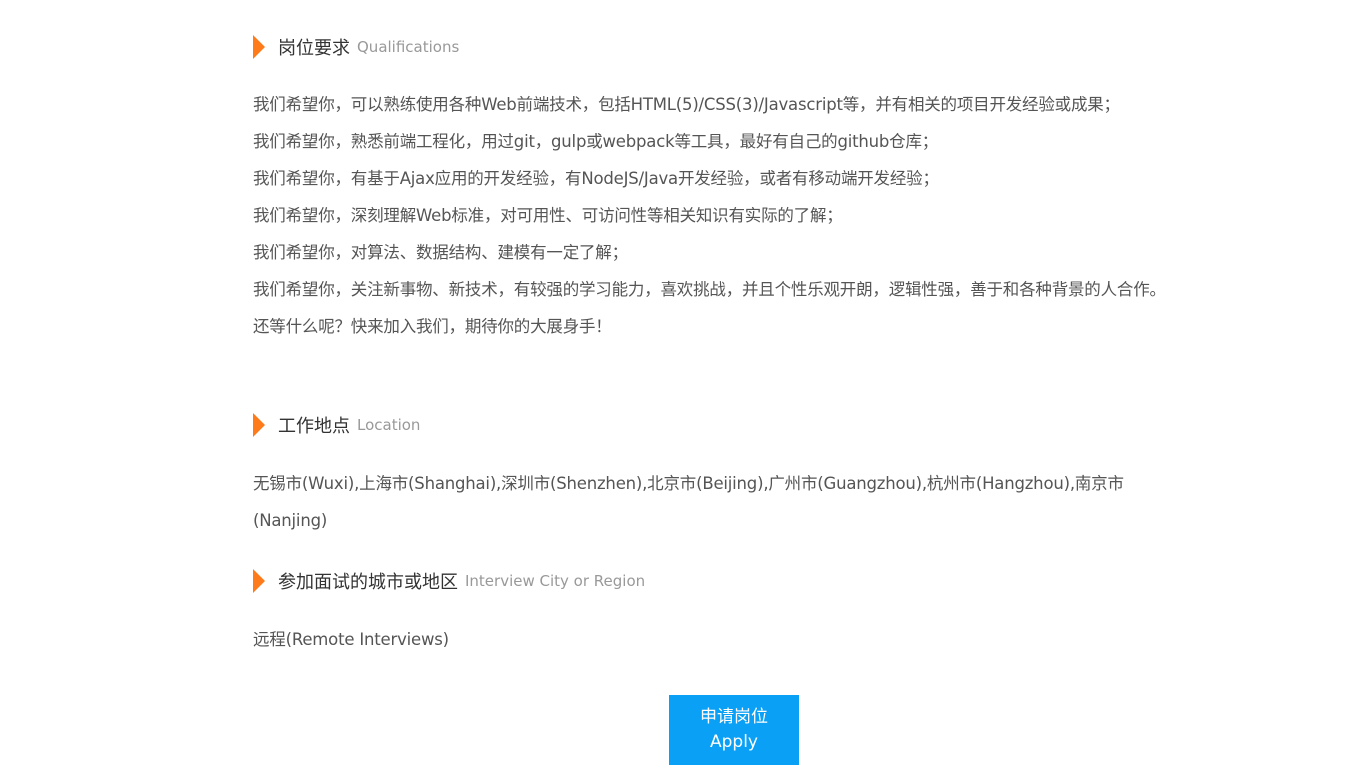 The image size is (1357, 781). I want to click on interview-title-cn: 参加面试的城市或地区, so click(368, 582).